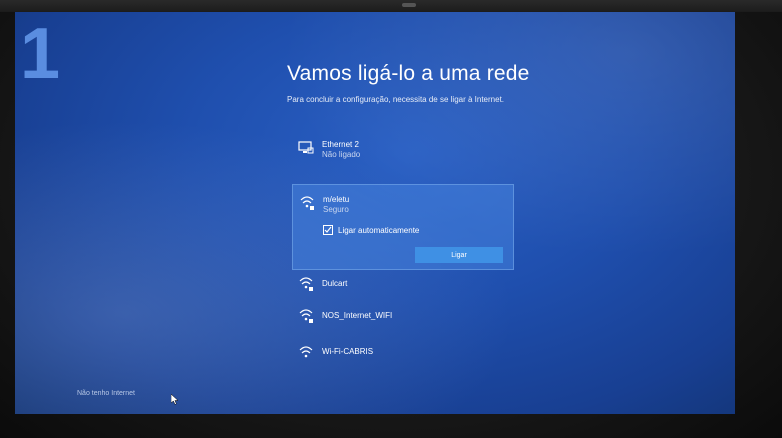 This screenshot has width=782, height=438. What do you see at coordinates (391, 6) in the screenshot?
I see `monitor-bezel` at bounding box center [391, 6].